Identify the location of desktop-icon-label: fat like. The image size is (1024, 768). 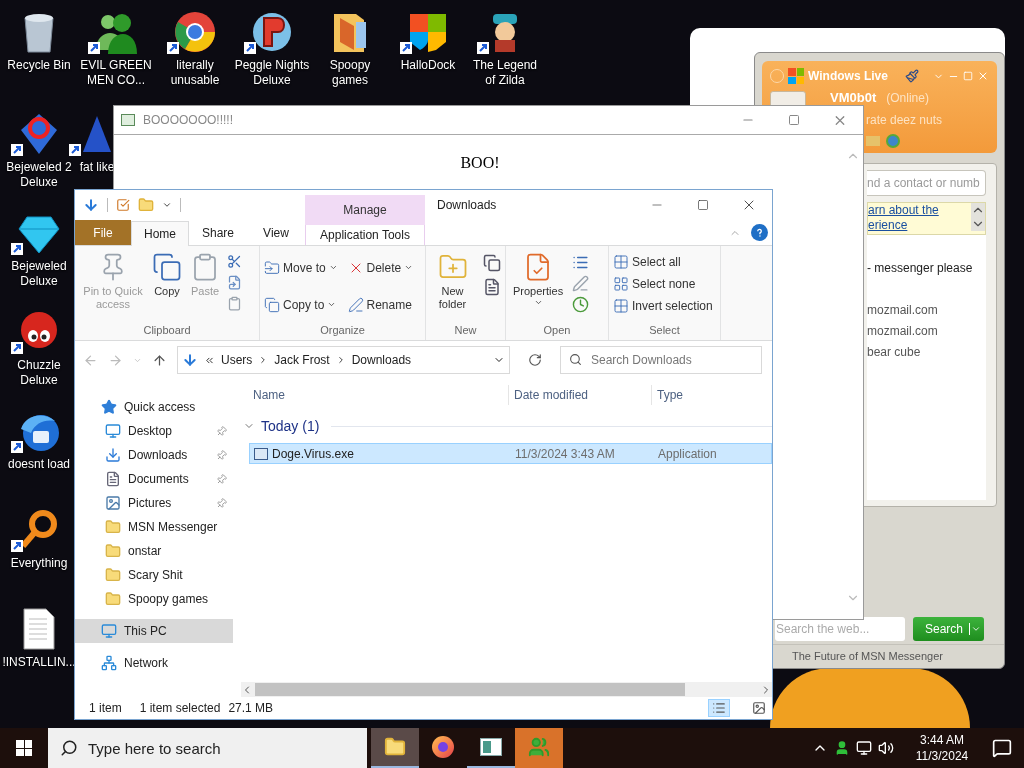
(97, 167).